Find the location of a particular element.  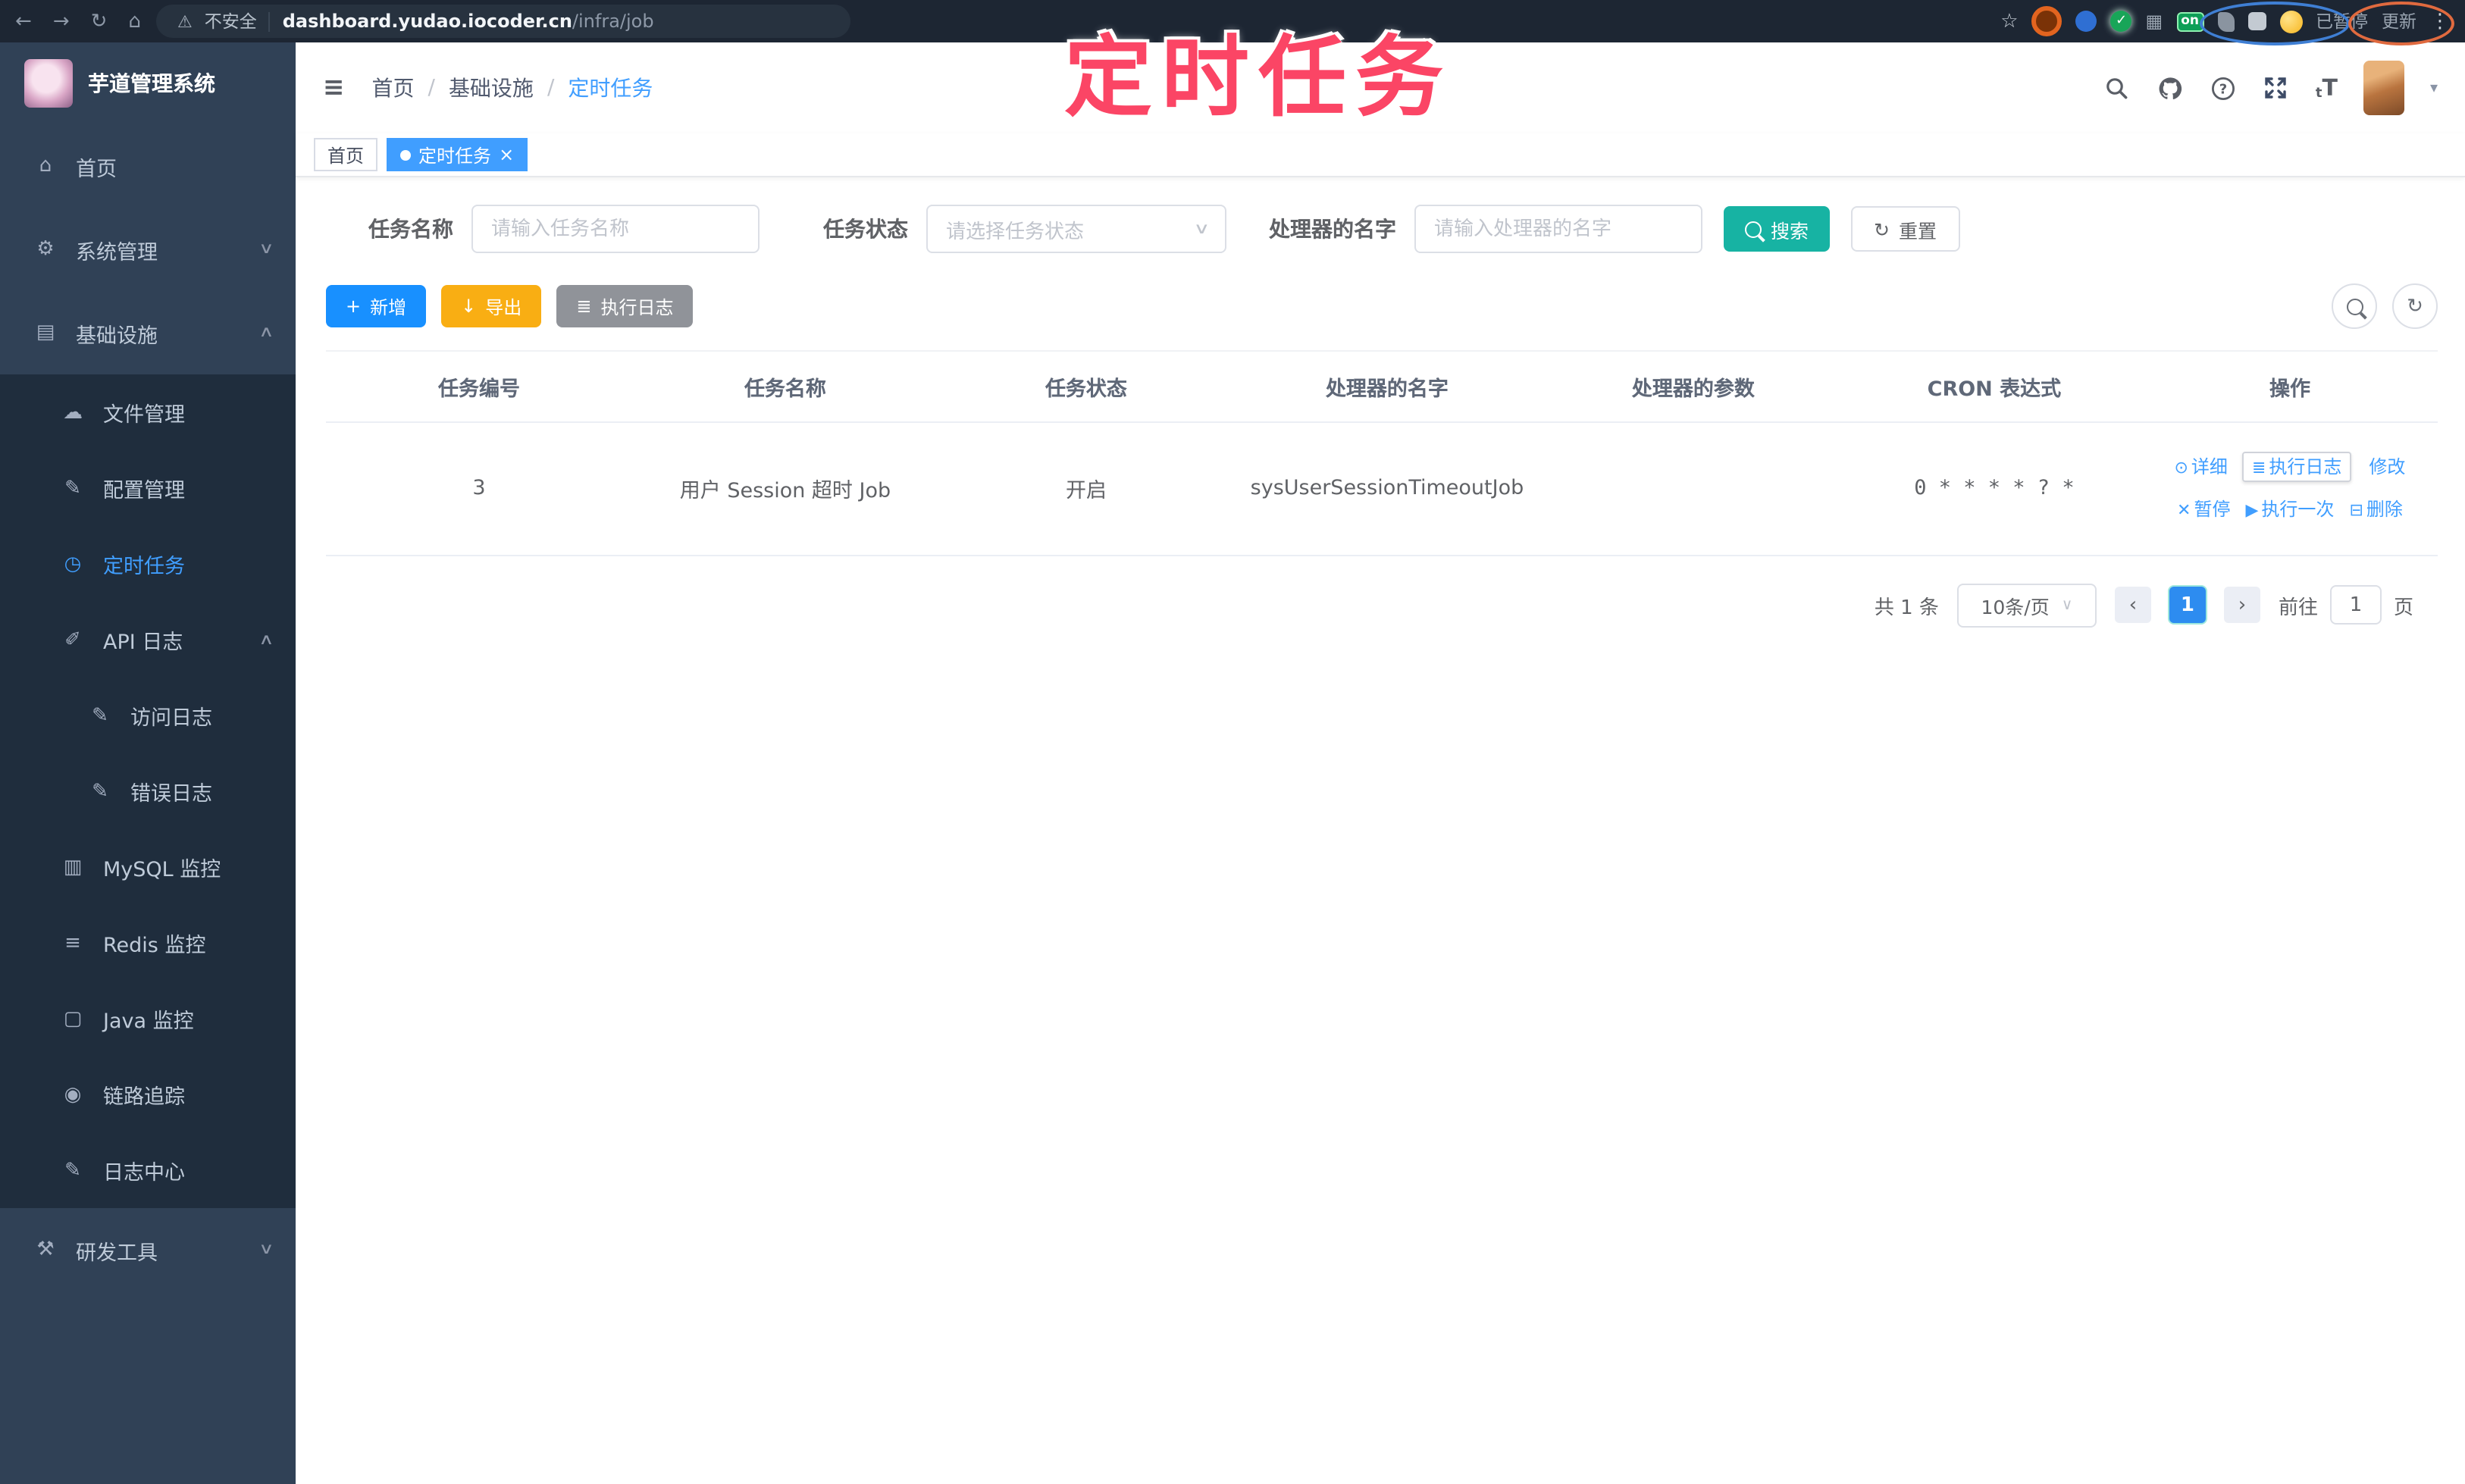

browser-menu-icon: ⋮ is located at coordinates (2440, 22).